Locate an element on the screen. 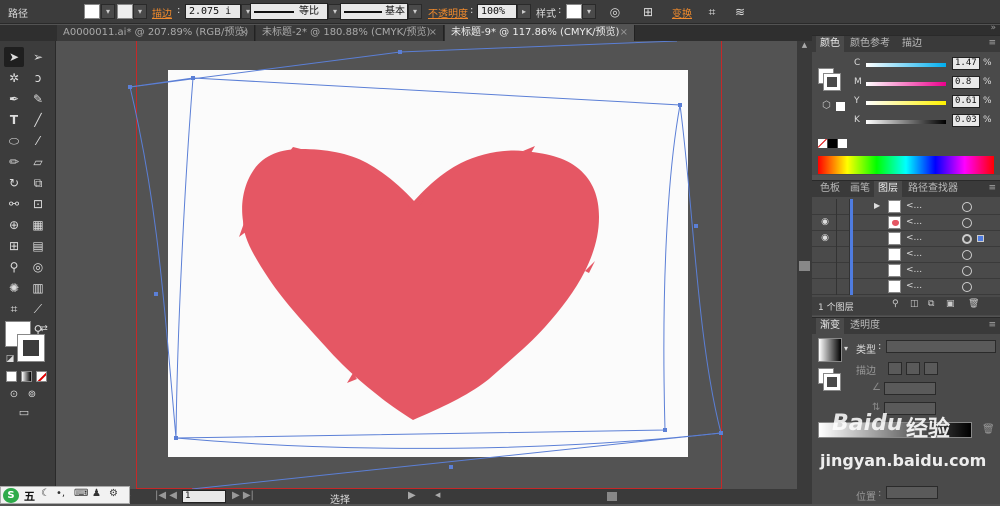  magenta-slider is located at coordinates (906, 84).